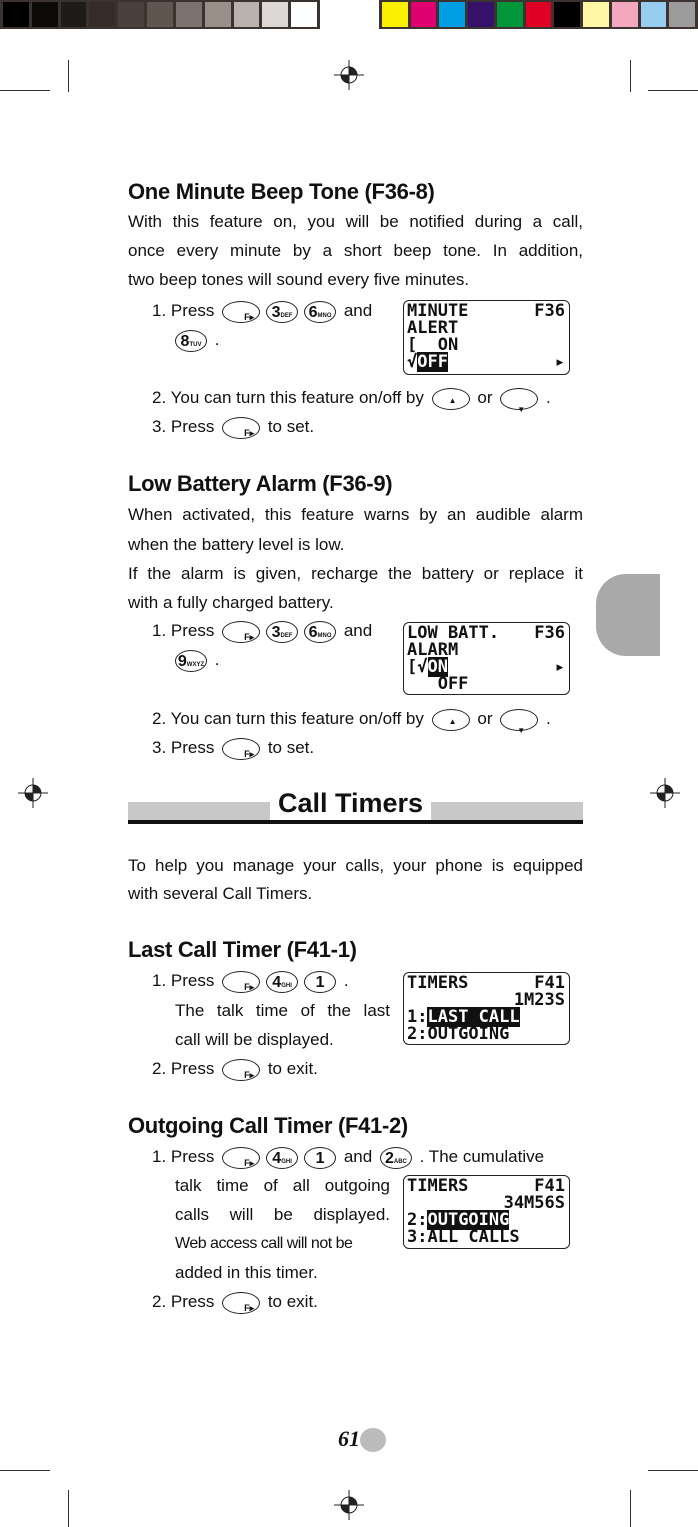  I want to click on section-title: Low Battery Alarm (F36-9), so click(260, 483).